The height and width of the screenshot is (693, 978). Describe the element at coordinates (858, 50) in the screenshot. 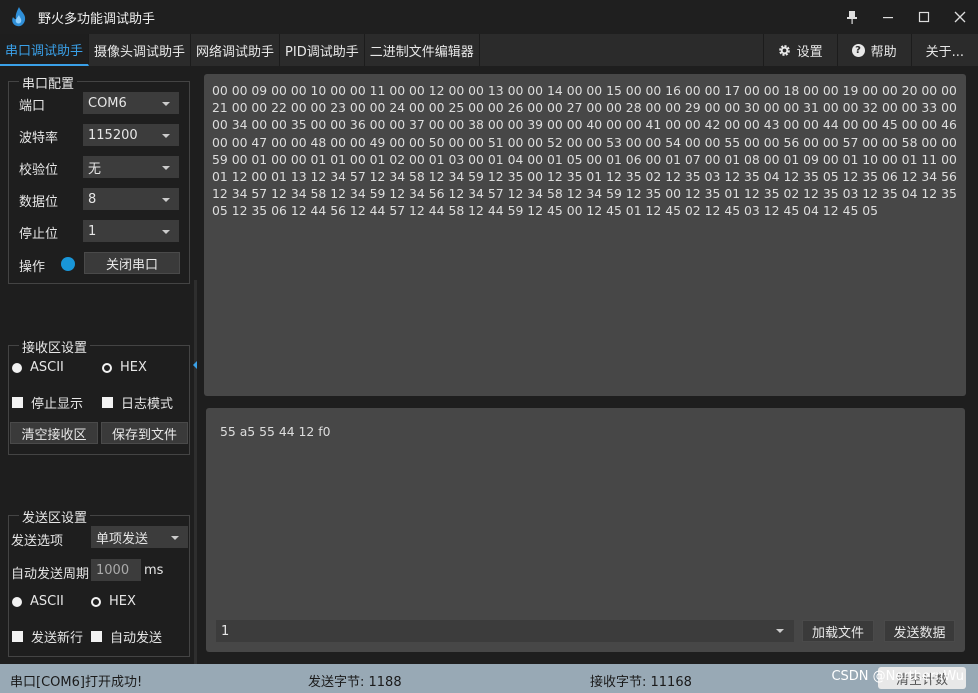

I see `help-icon: ?` at that location.